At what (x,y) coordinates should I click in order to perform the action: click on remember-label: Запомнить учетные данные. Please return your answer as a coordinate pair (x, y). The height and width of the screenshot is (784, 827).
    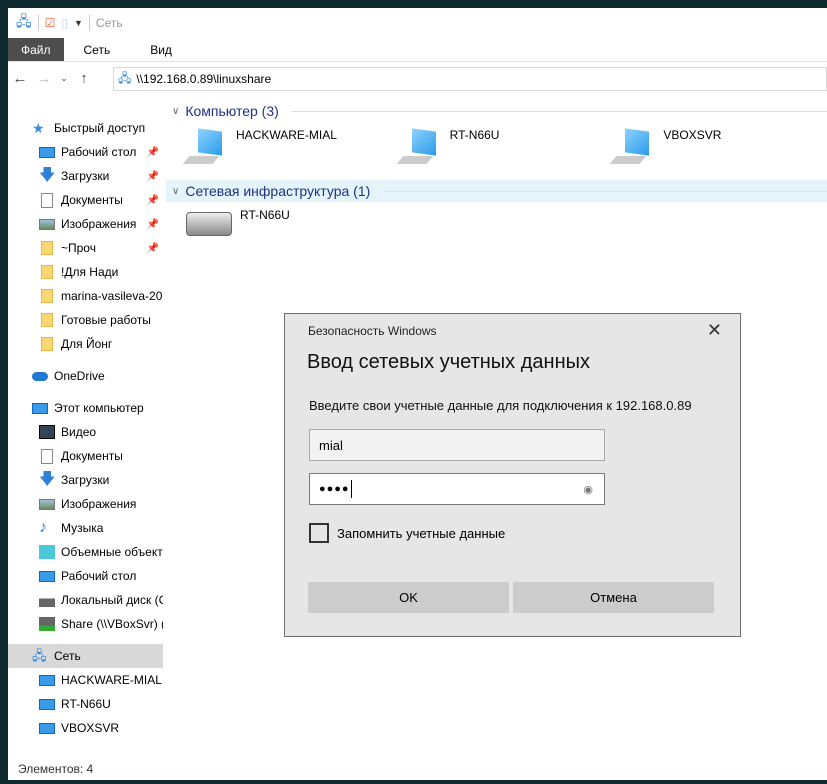
    Looking at the image, I should click on (421, 533).